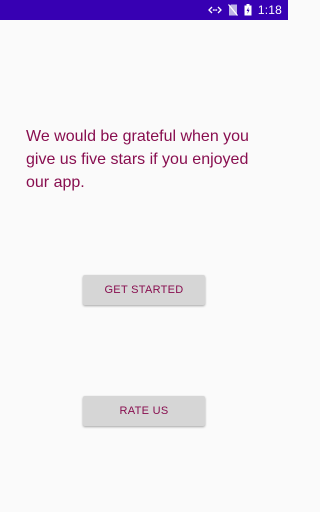 The height and width of the screenshot is (512, 320). Describe the element at coordinates (232, 10) in the screenshot. I see `no-sim-icon` at that location.